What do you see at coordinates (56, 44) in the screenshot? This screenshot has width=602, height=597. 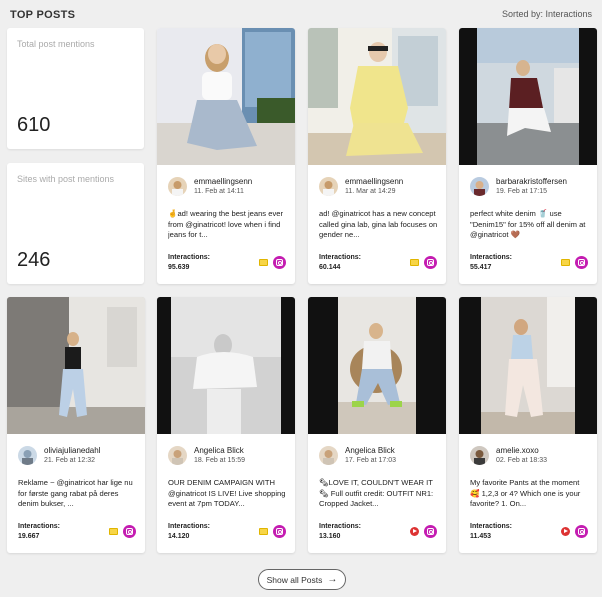 I see `stat-label: Total post mentions` at bounding box center [56, 44].